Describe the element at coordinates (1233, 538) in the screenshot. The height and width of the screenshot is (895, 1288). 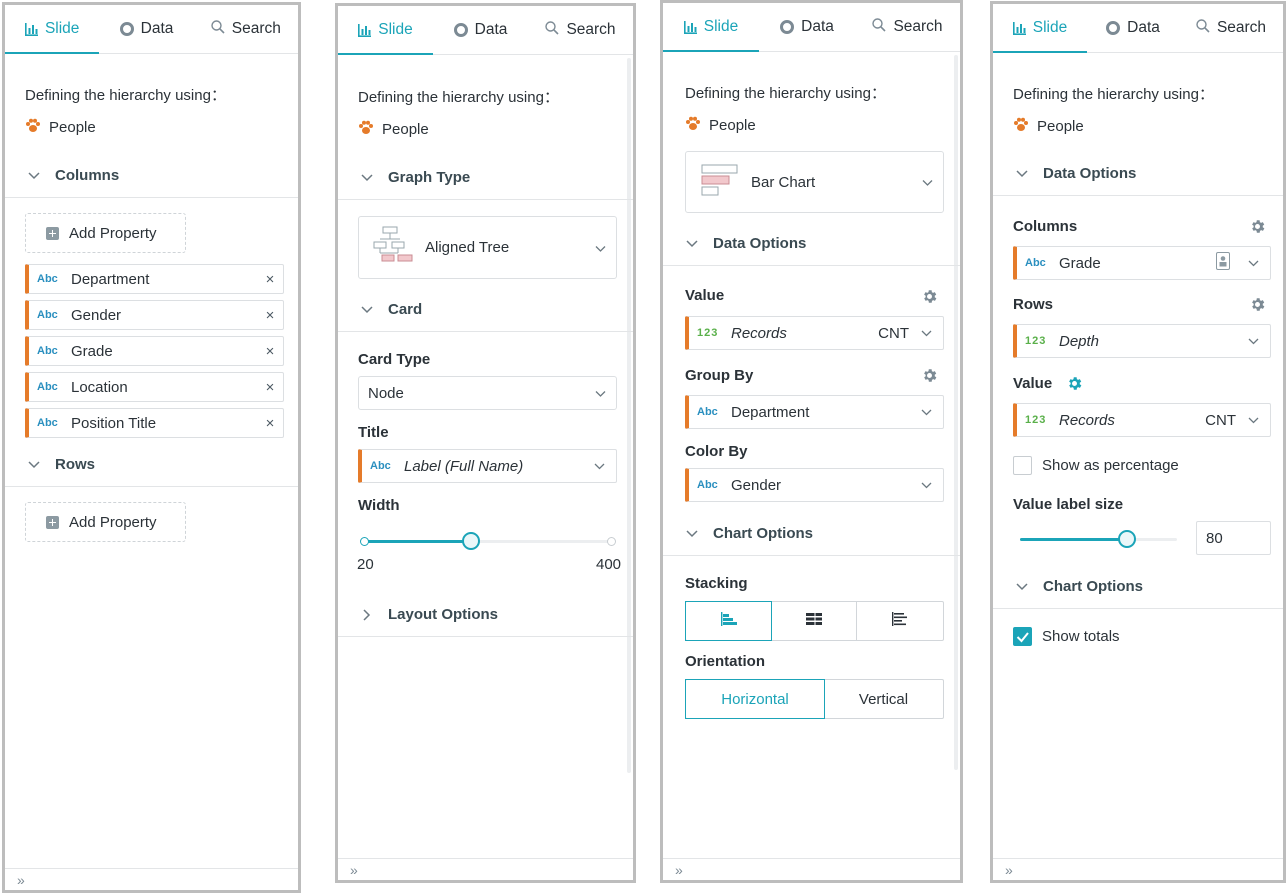
I see `value-label-size-input: 80` at that location.